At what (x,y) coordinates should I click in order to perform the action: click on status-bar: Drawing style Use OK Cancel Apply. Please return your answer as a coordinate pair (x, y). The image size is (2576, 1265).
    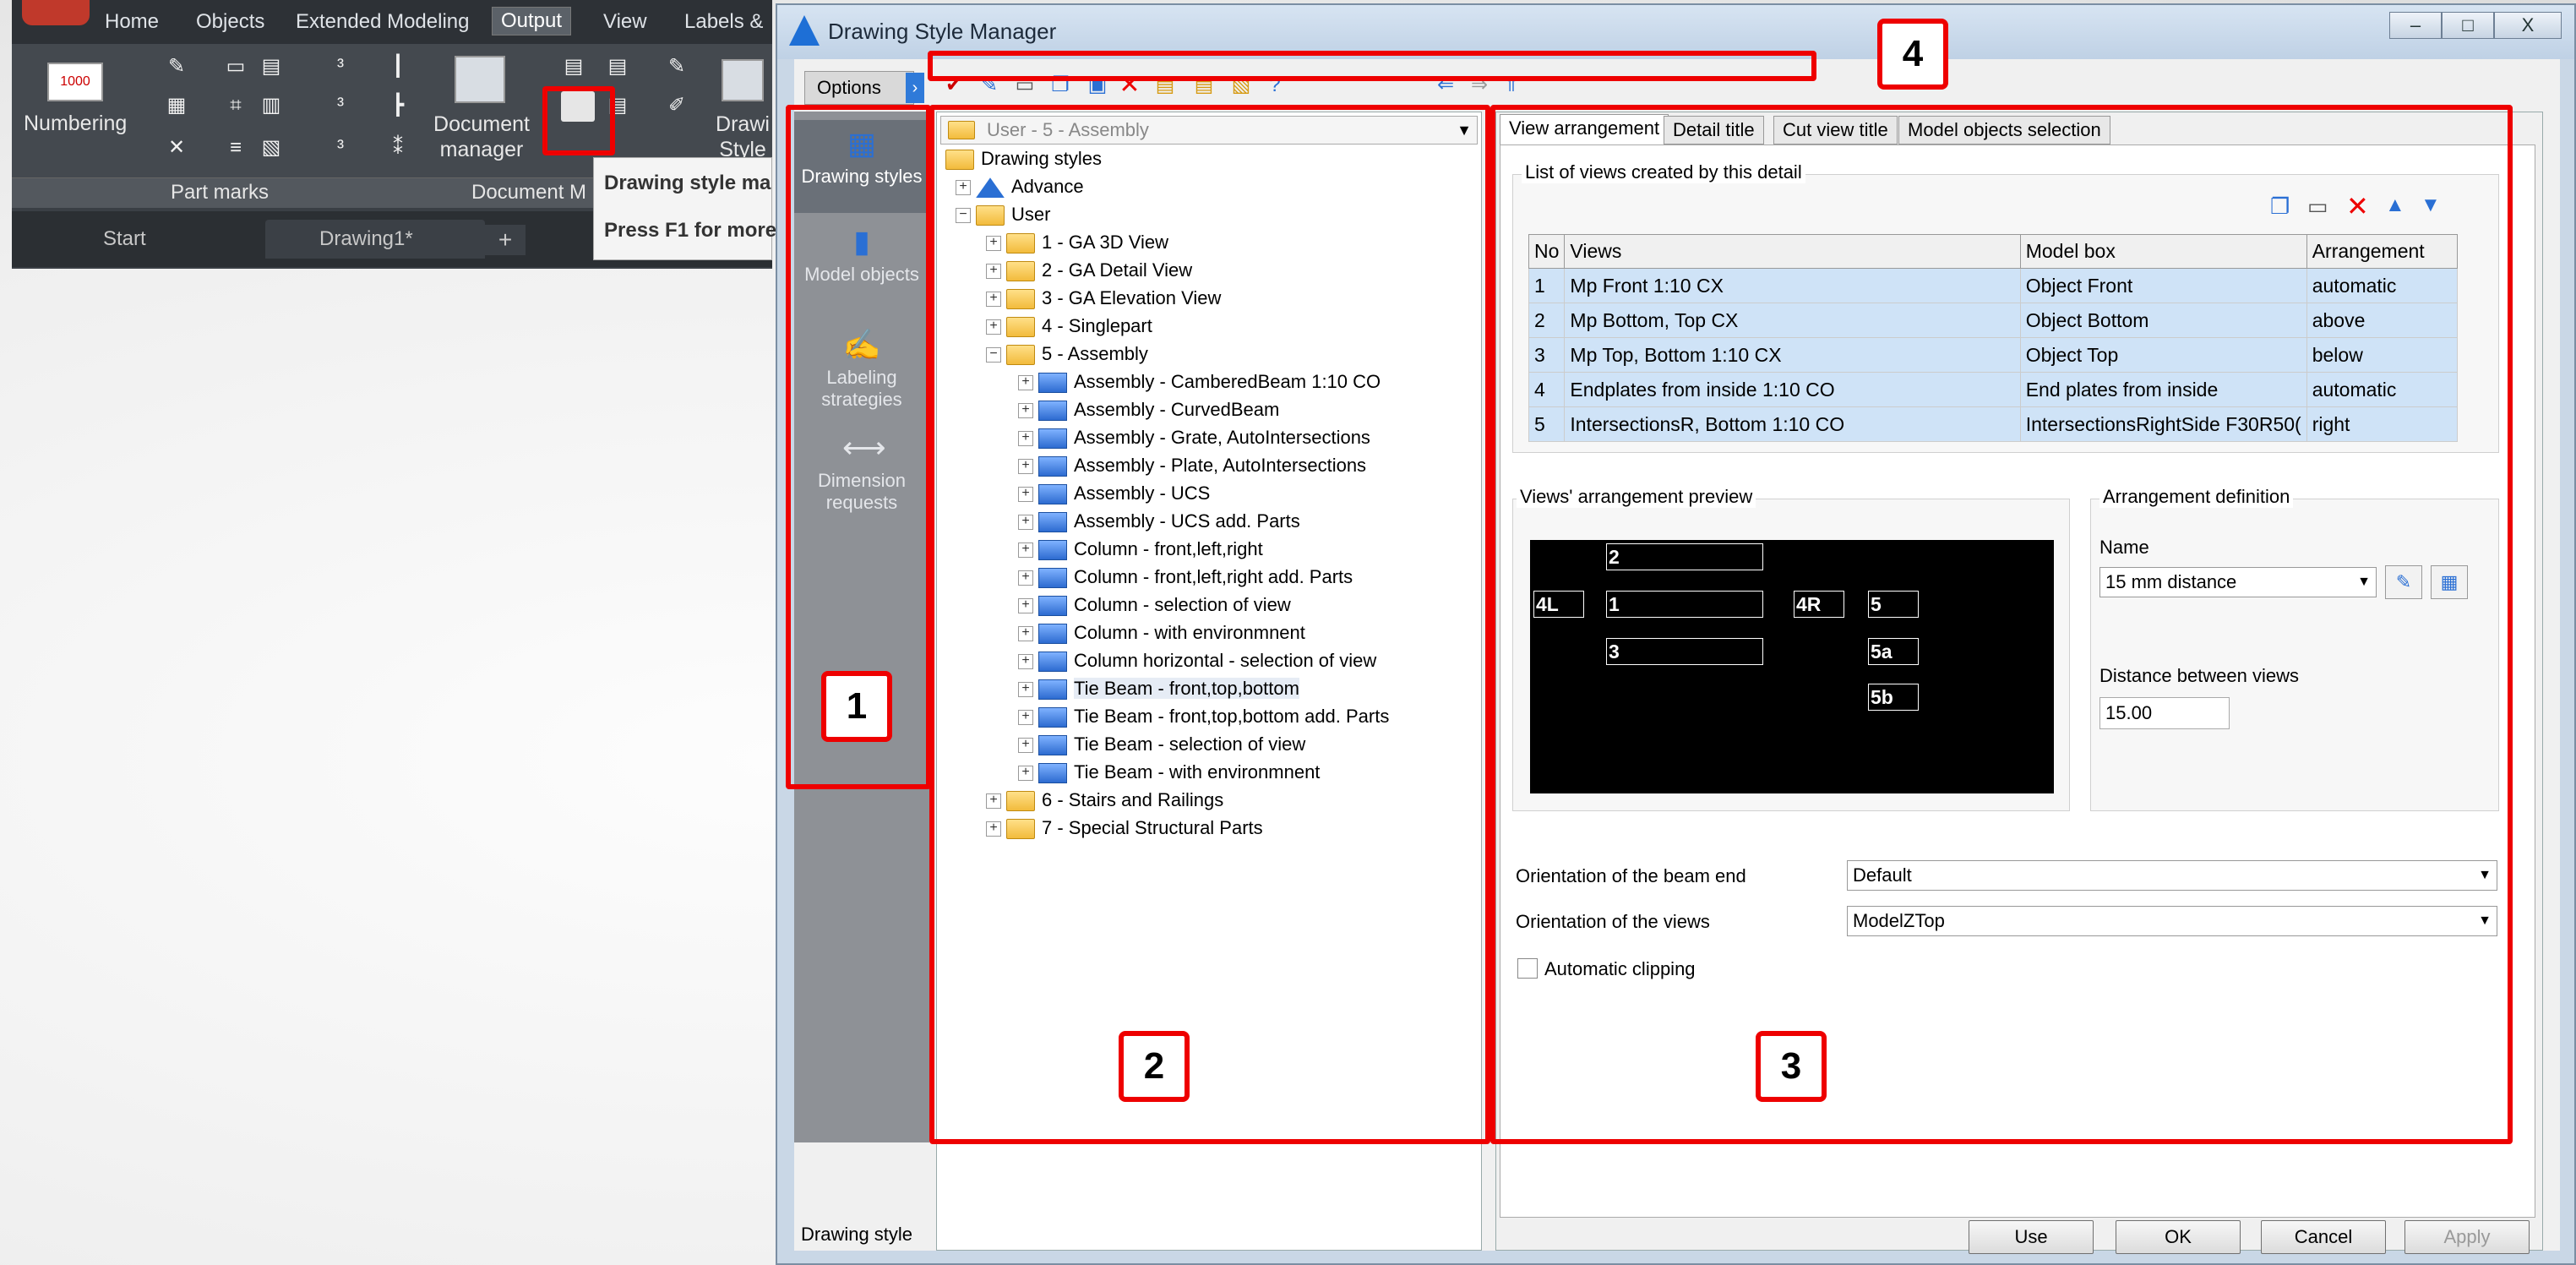
    Looking at the image, I should click on (1677, 1236).